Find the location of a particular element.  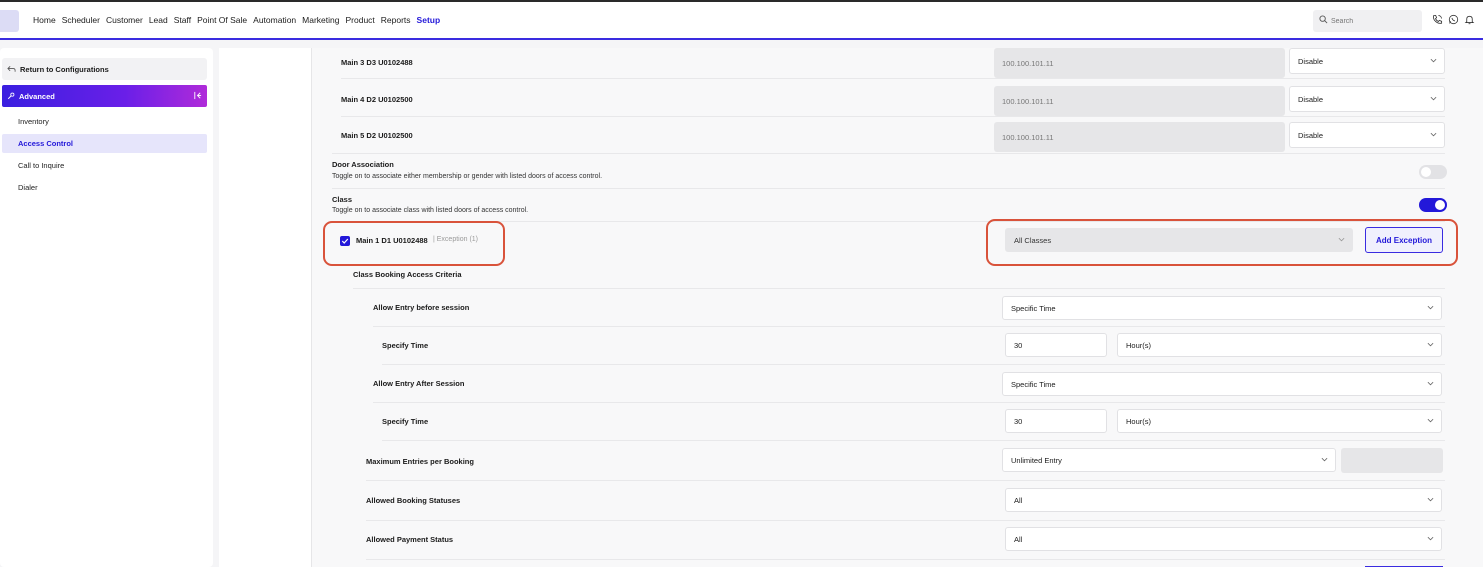

entry-after-select: Specific Time is located at coordinates (1222, 384).